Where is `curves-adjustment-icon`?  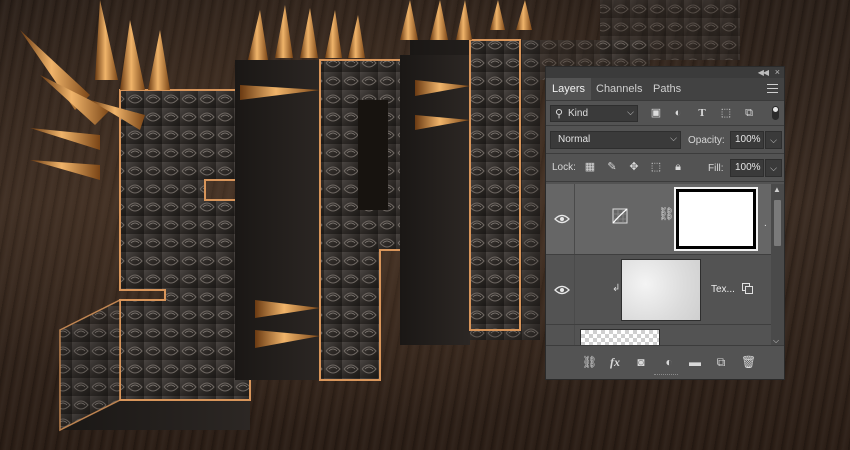
curves-adjustment-icon is located at coordinates (620, 216).